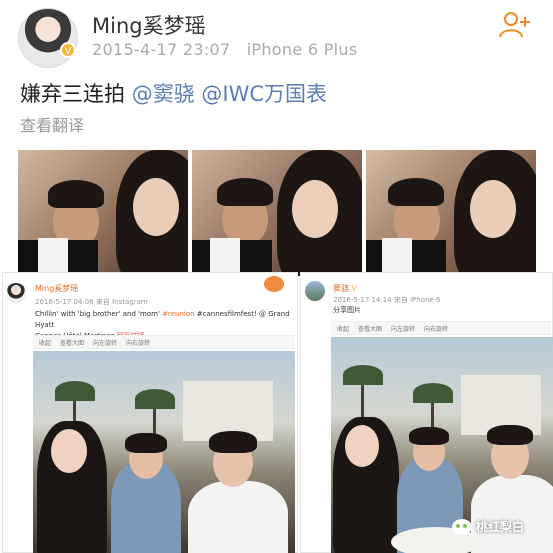  Describe the element at coordinates (341, 288) in the screenshot. I see `username-text: 窦骁` at that location.